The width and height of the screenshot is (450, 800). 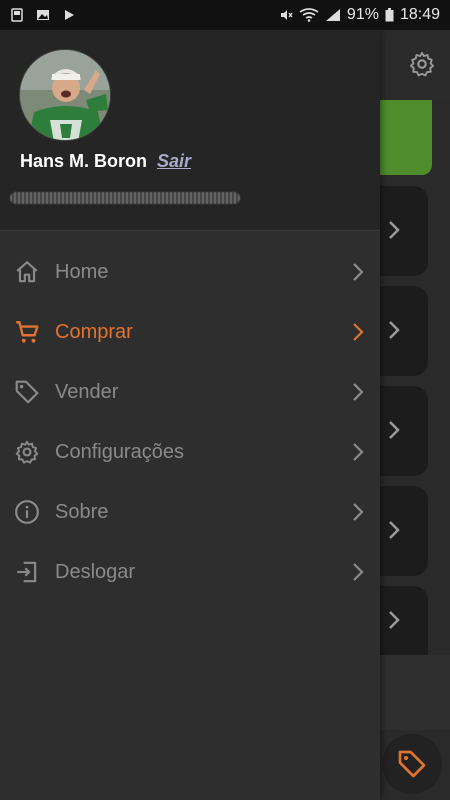 What do you see at coordinates (87, 392) in the screenshot?
I see `menu-label-vender: Vender` at bounding box center [87, 392].